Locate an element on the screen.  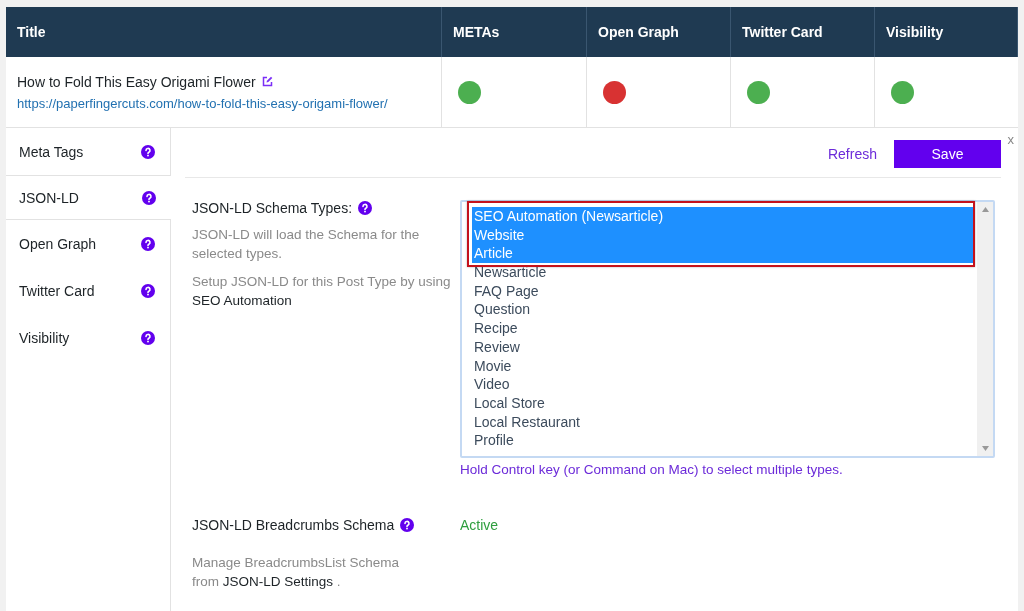
tab-label: Open Graph is located at coordinates (58, 243).